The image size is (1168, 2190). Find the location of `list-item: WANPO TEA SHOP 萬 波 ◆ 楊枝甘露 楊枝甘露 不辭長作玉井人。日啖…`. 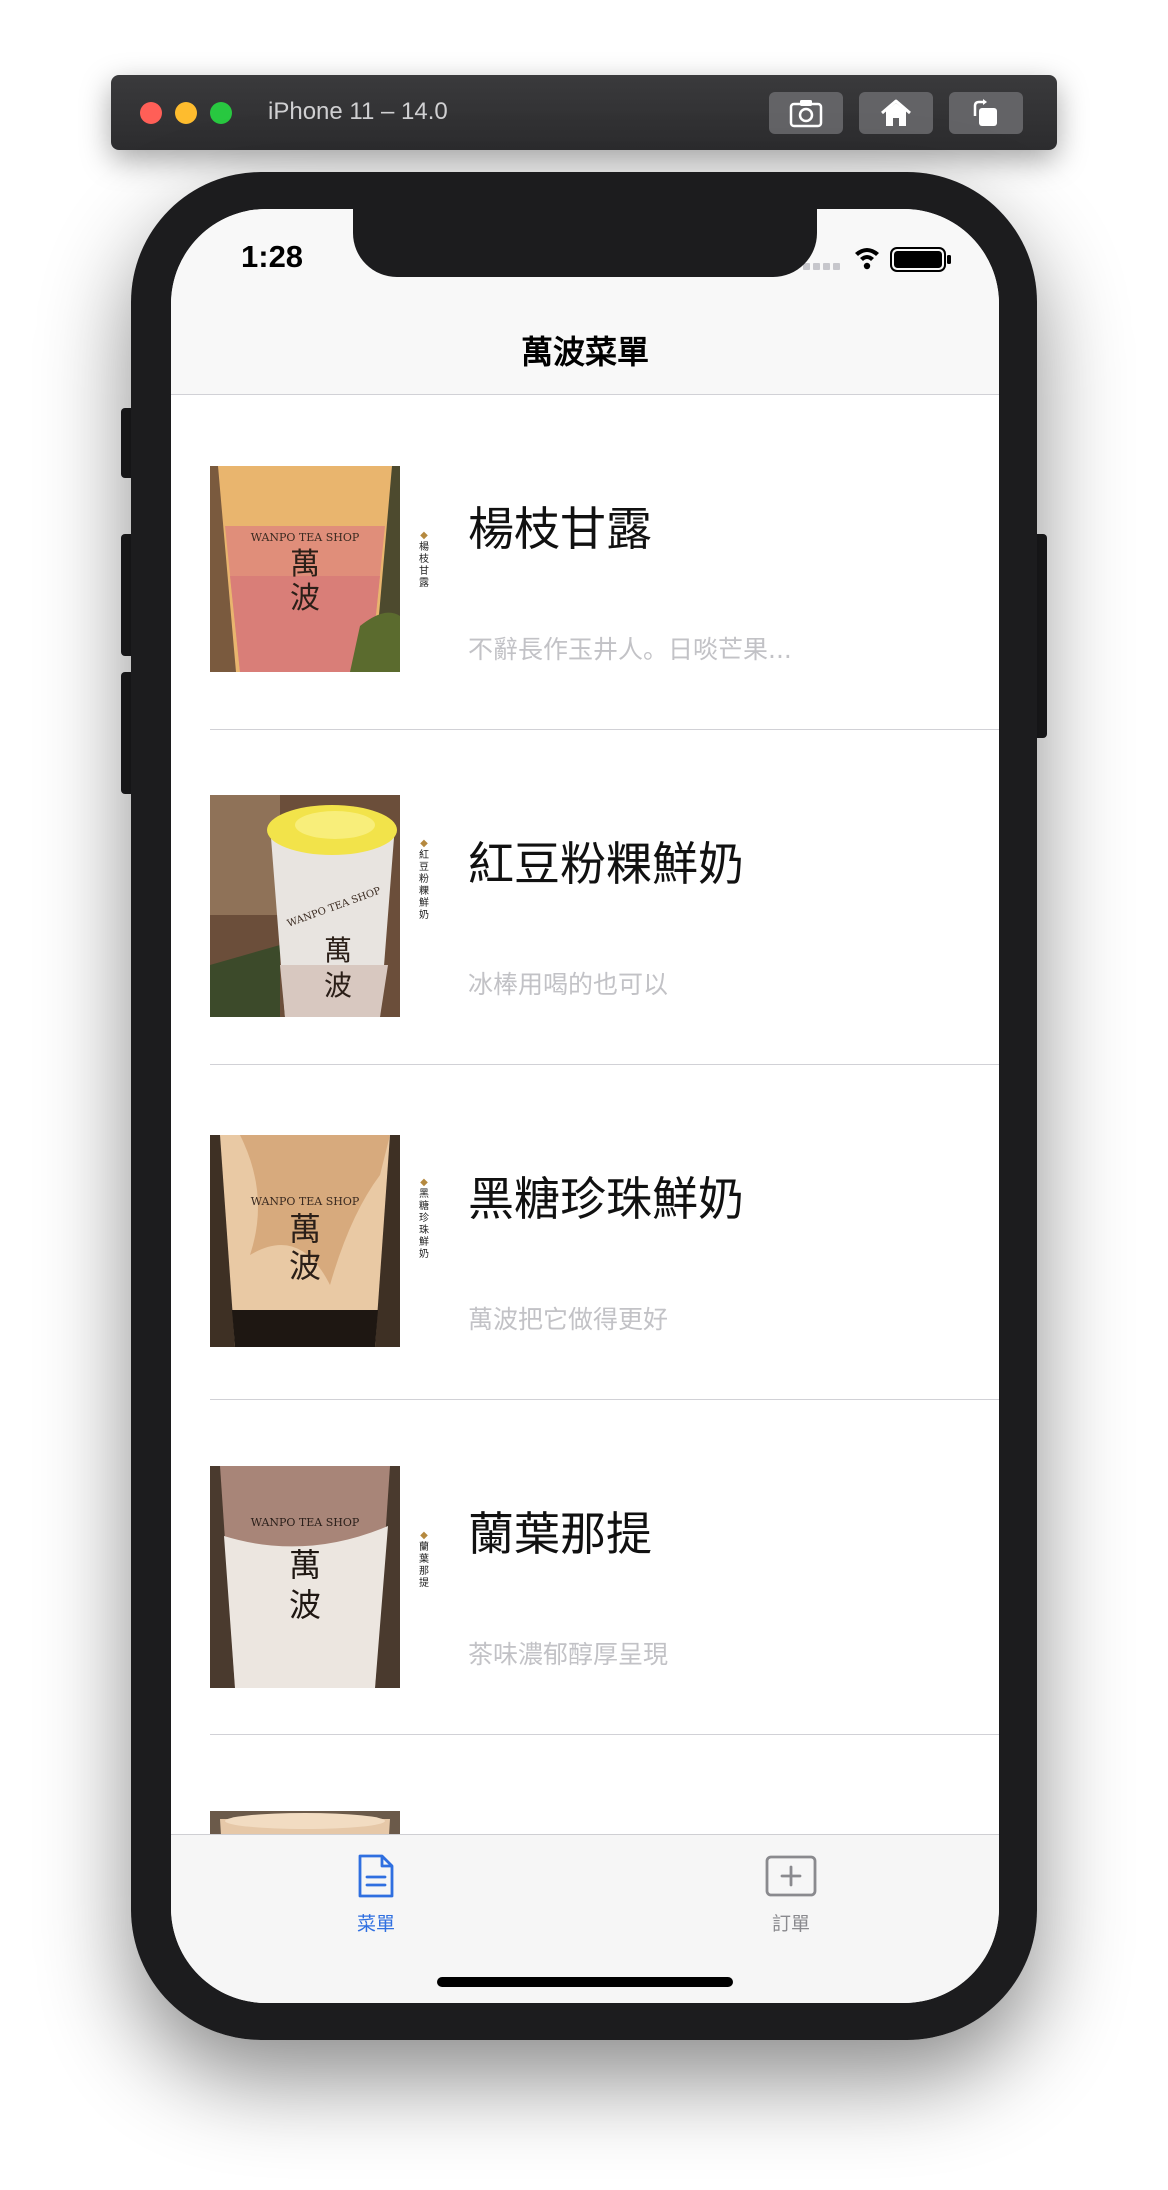

list-item: WANPO TEA SHOP 萬 波 ◆ 楊枝甘露 楊枝甘露 不辭長作玉井人。日啖… is located at coordinates (585, 562).